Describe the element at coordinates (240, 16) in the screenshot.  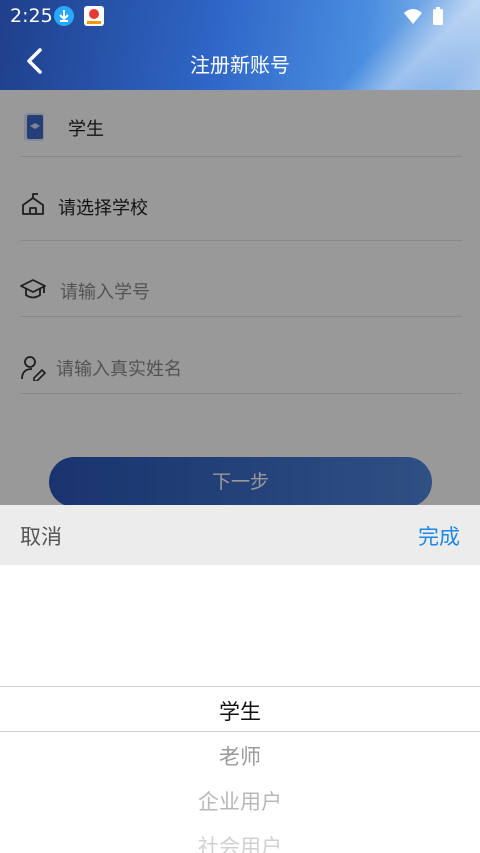
I see `status-bar: 2:25` at that location.